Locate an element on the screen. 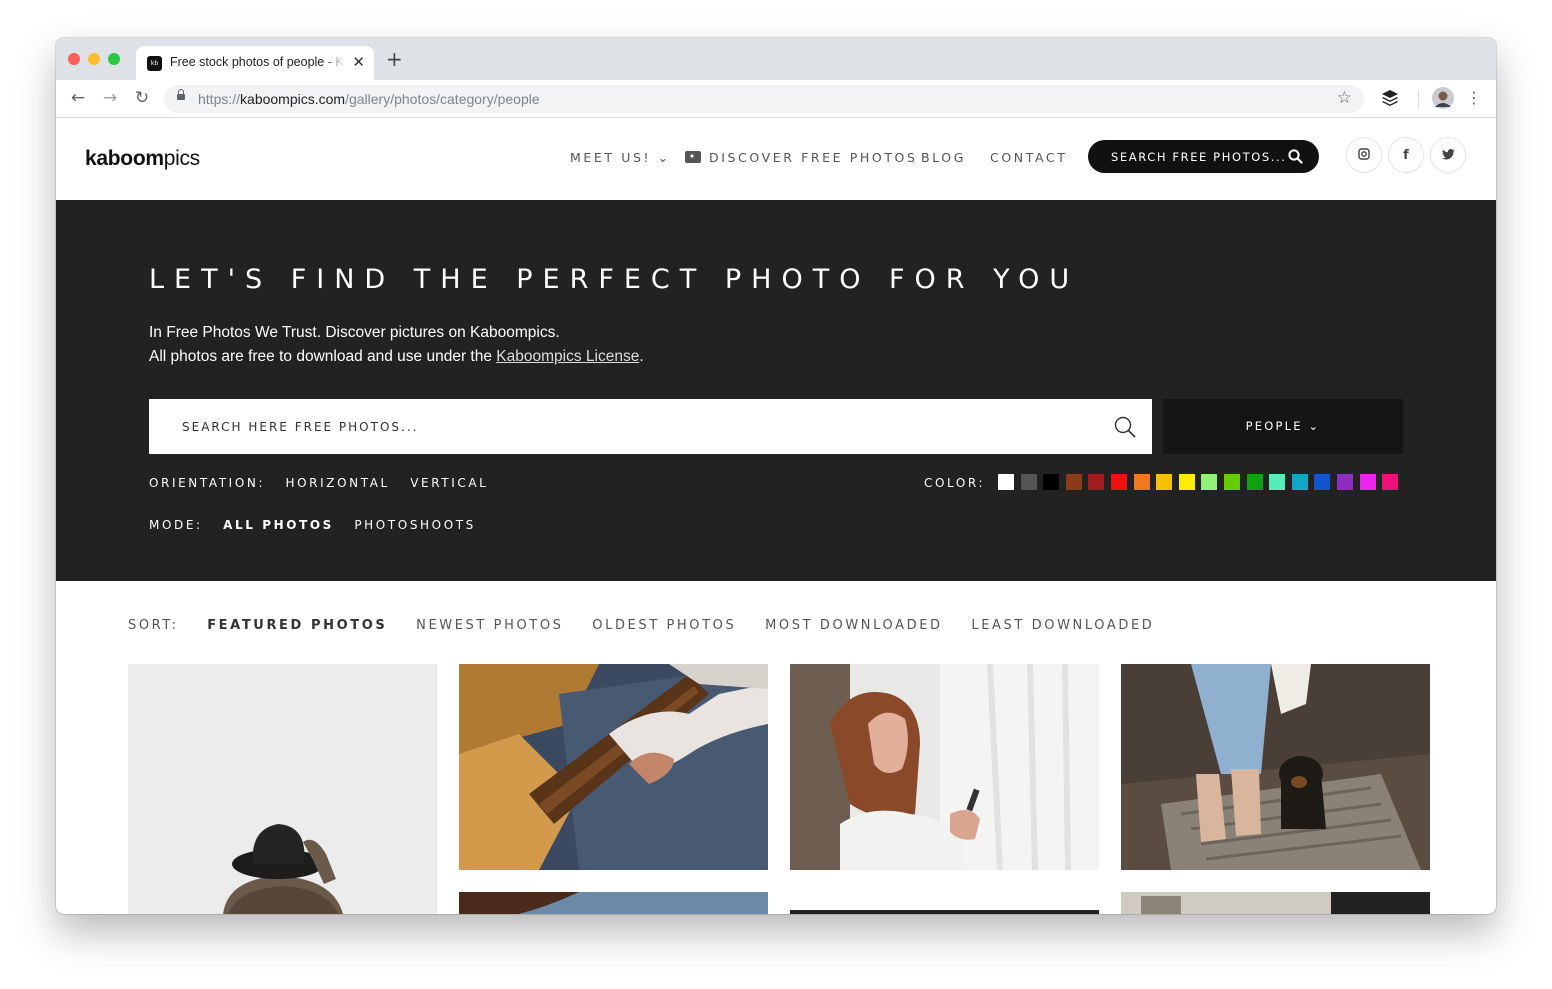  mode-label: MODE: is located at coordinates (176, 525).